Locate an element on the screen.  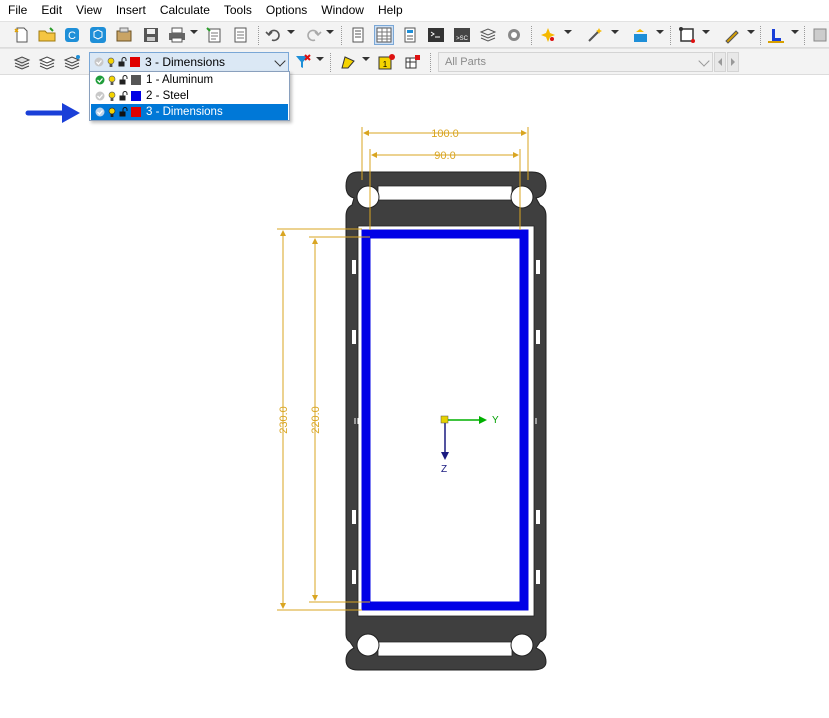
next-part-button is located at coordinates (733, 62).